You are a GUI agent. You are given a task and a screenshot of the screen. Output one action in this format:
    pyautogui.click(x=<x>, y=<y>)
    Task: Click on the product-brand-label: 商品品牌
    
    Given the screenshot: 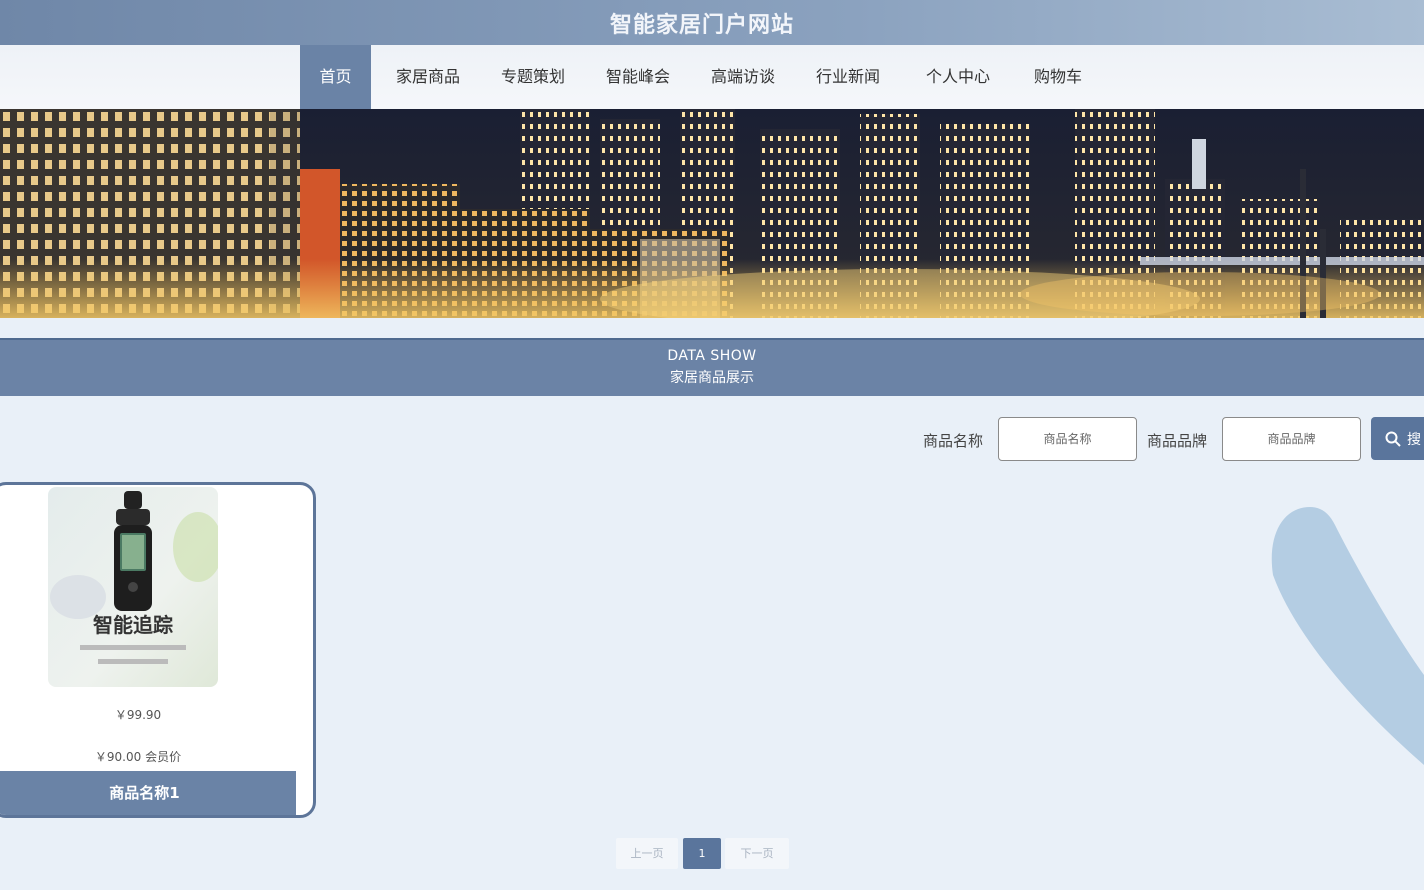 What is the action you would take?
    pyautogui.click(x=1177, y=441)
    